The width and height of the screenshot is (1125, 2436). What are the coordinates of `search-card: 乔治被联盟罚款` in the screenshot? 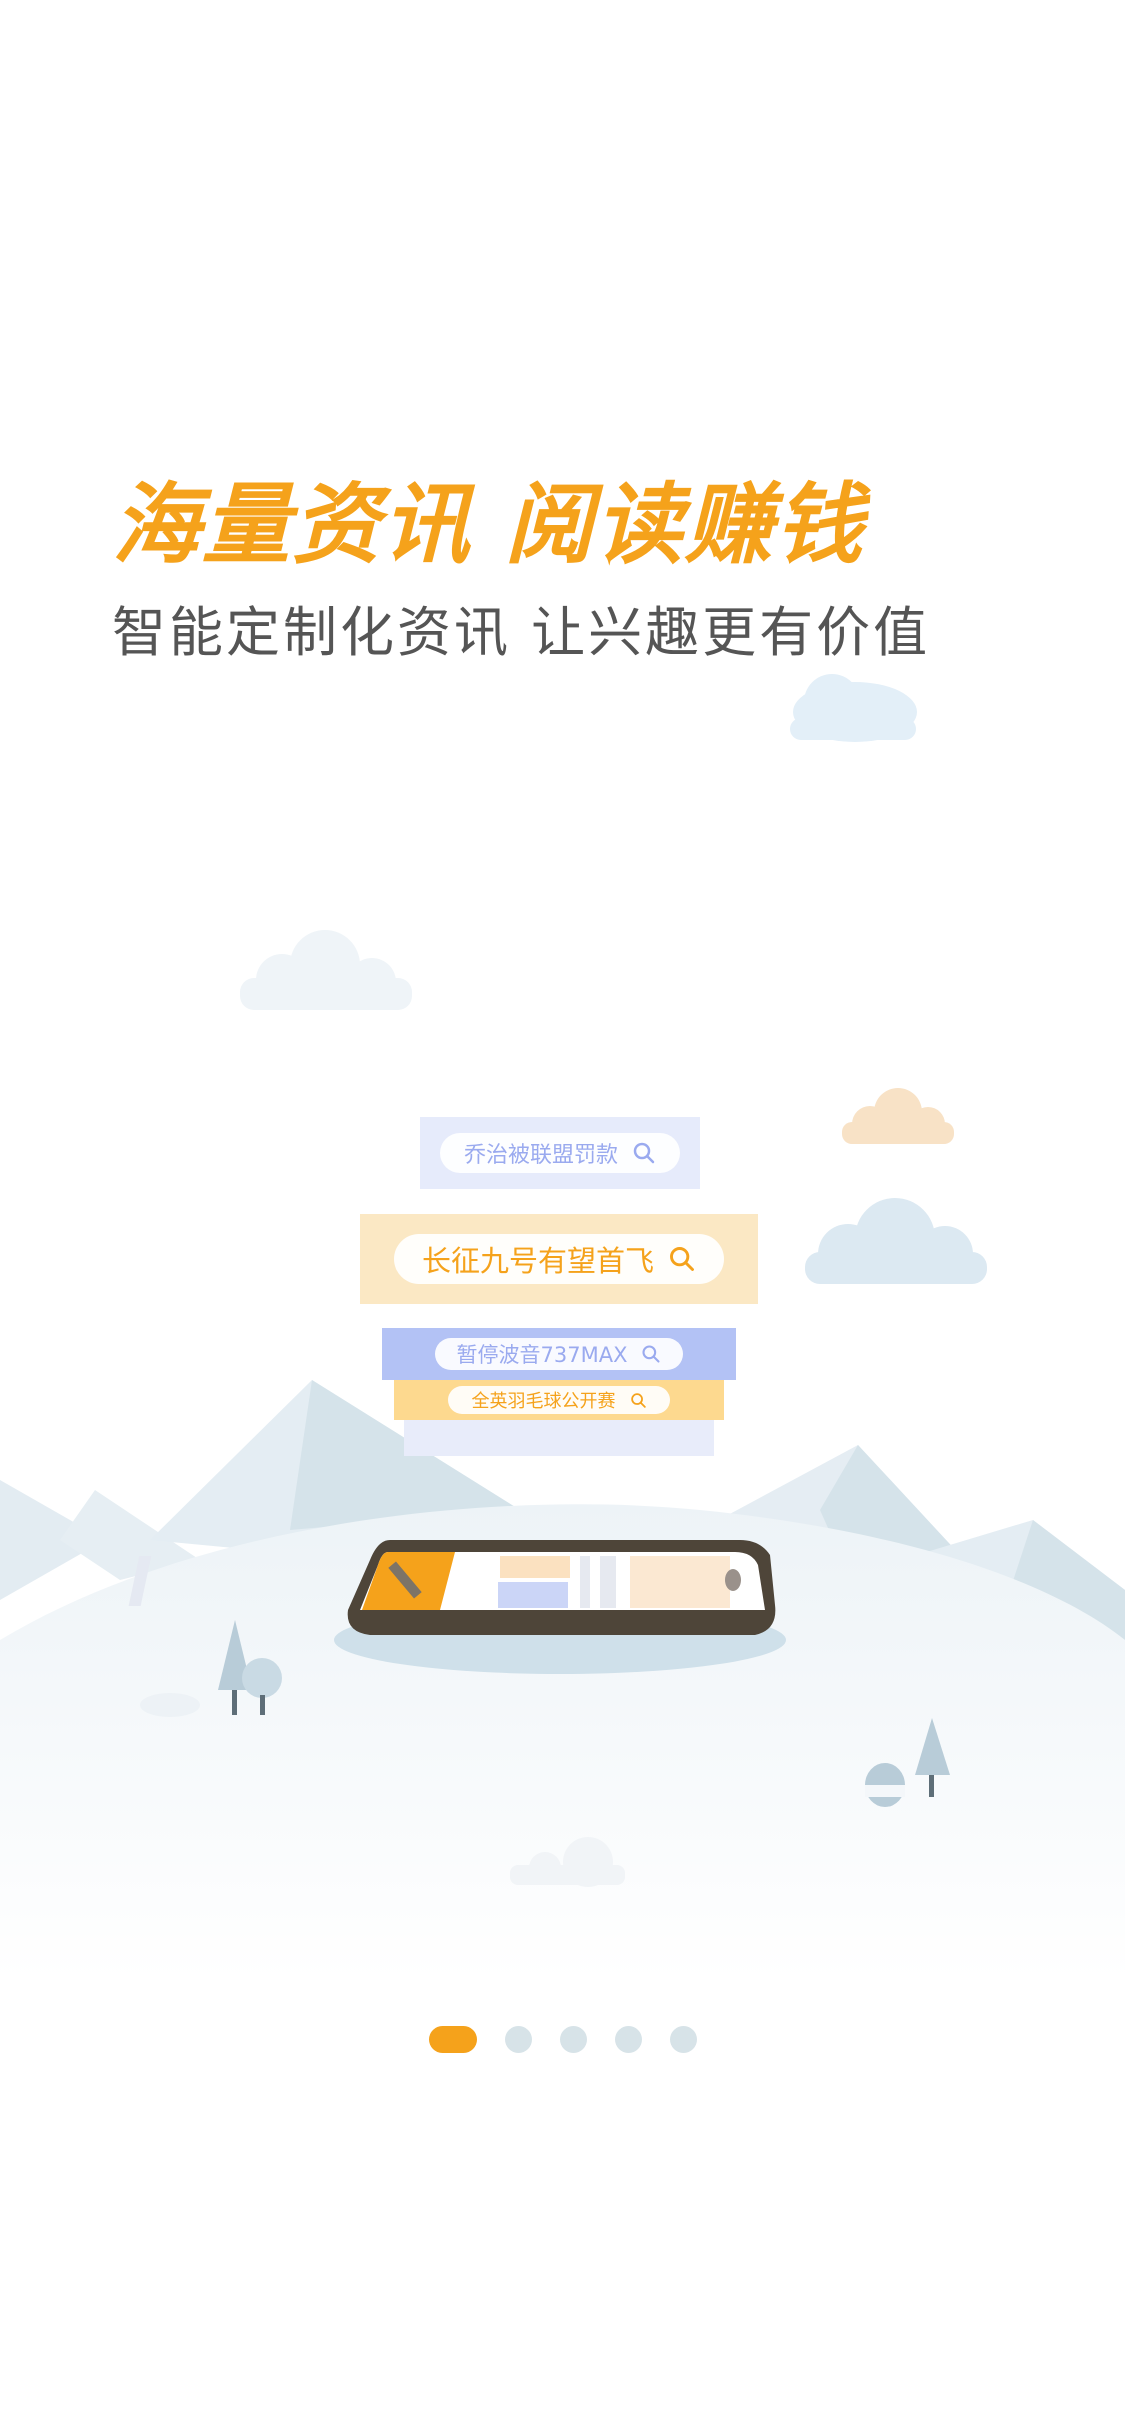 It's located at (560, 1153).